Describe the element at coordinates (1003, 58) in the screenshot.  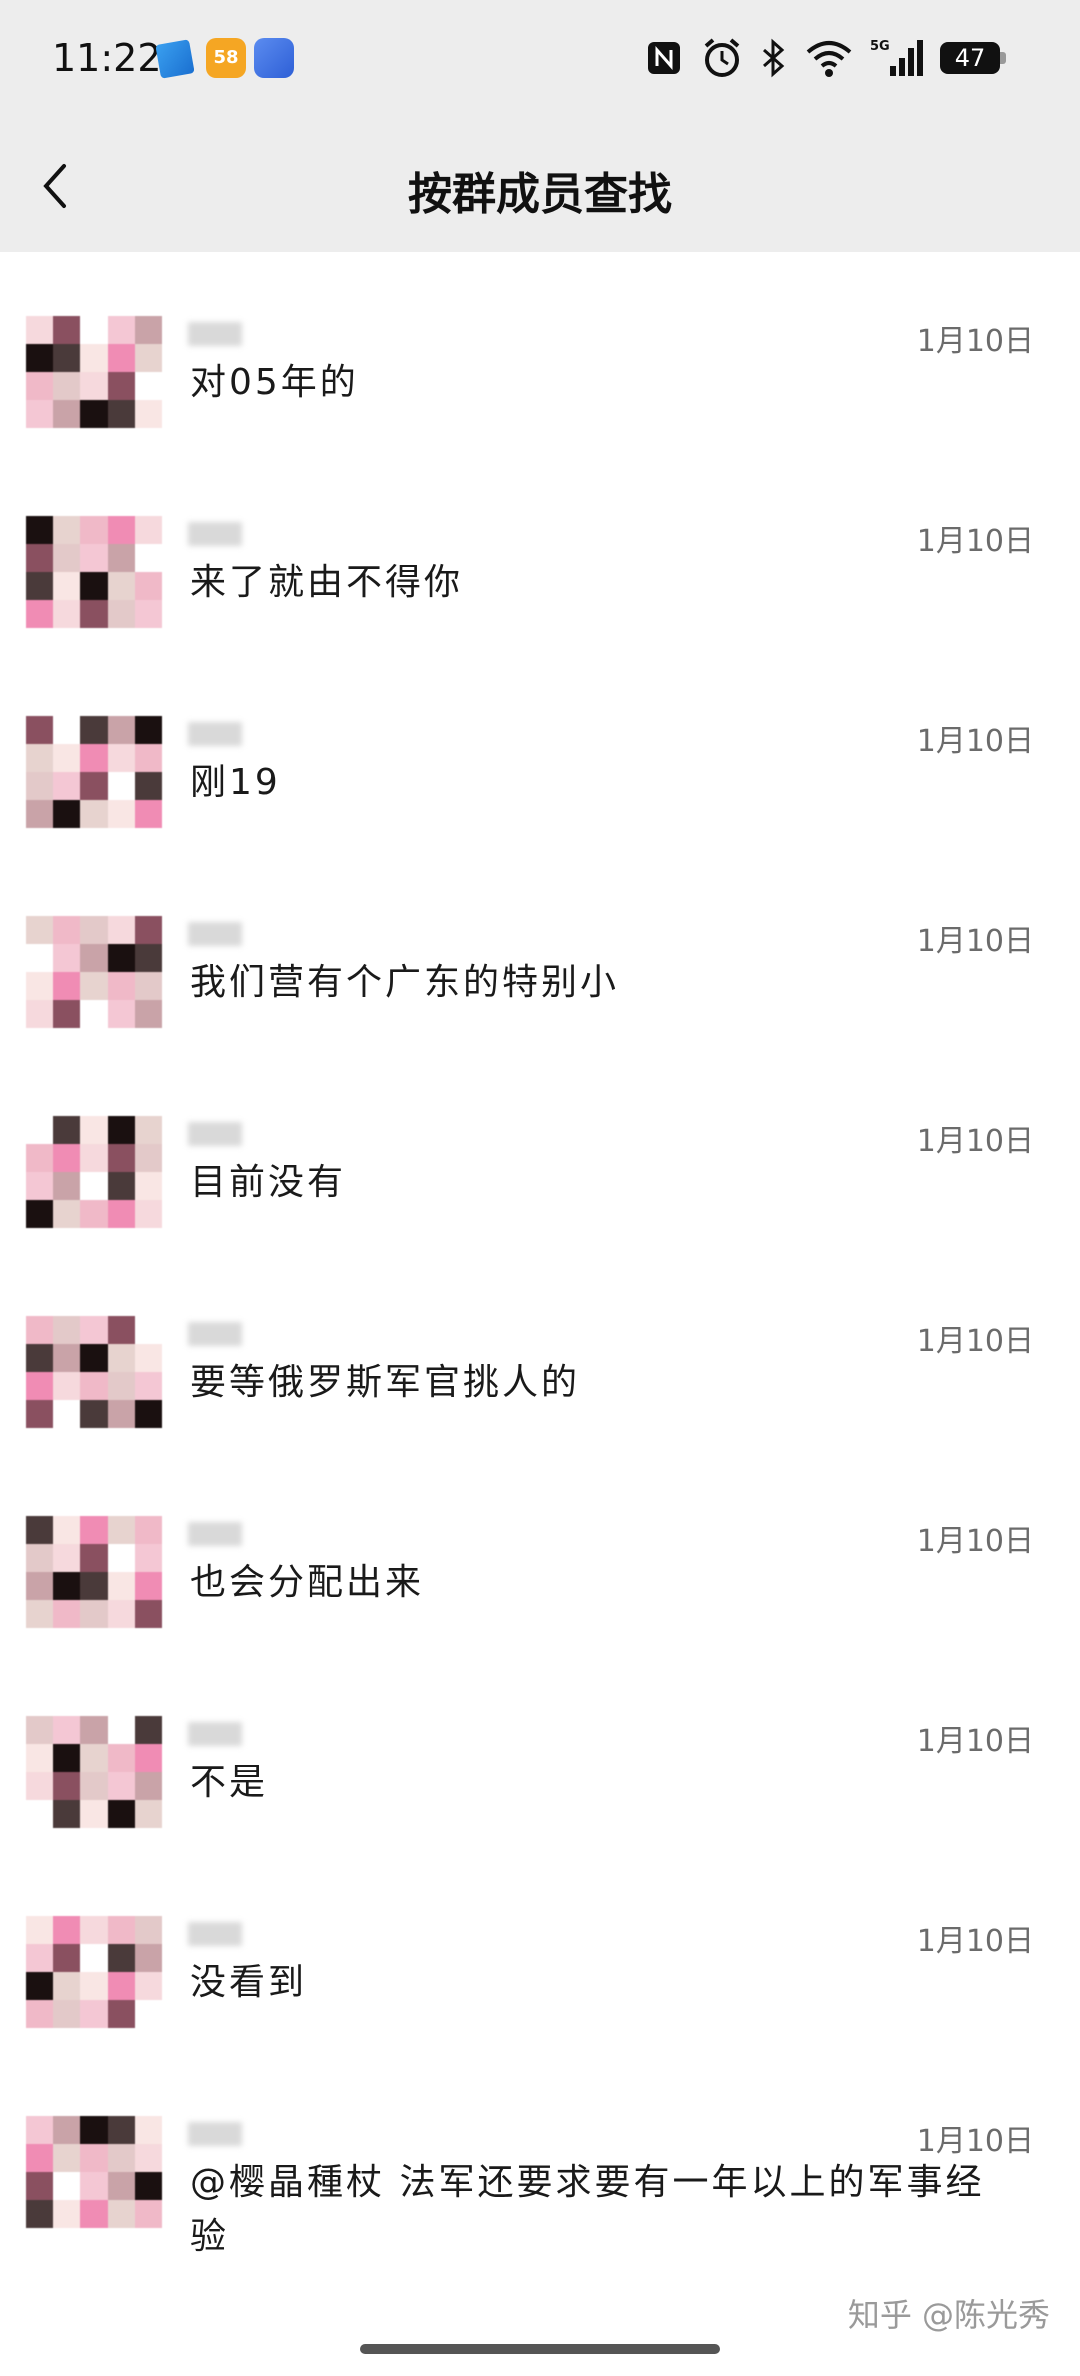
I see `battery-tip` at that location.